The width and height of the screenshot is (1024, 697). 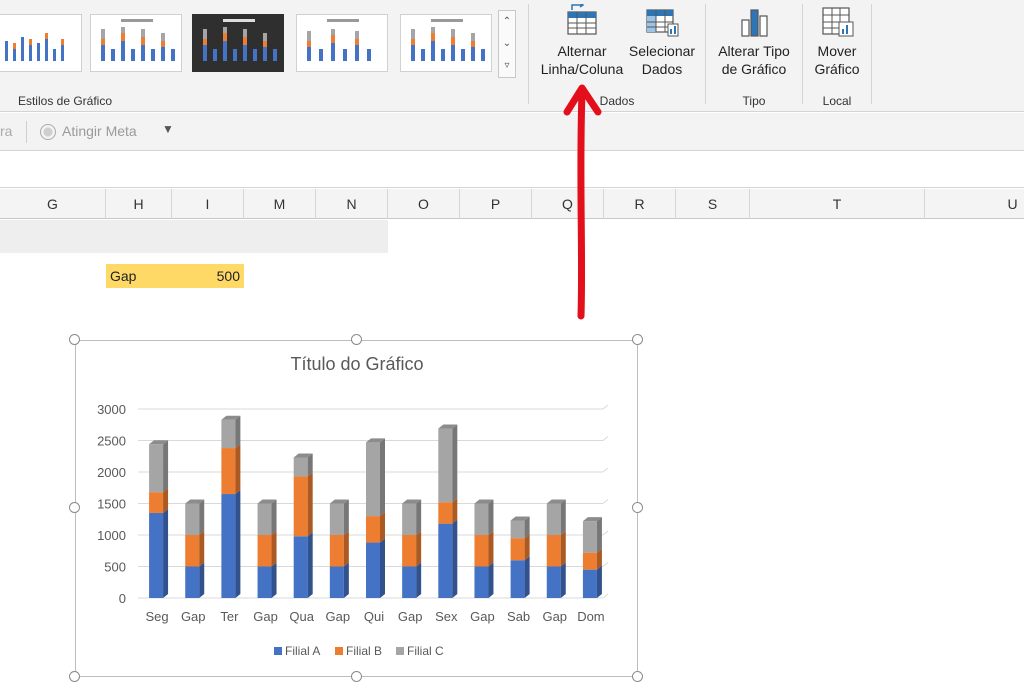 I want to click on column-header-n: N, so click(x=352, y=204).